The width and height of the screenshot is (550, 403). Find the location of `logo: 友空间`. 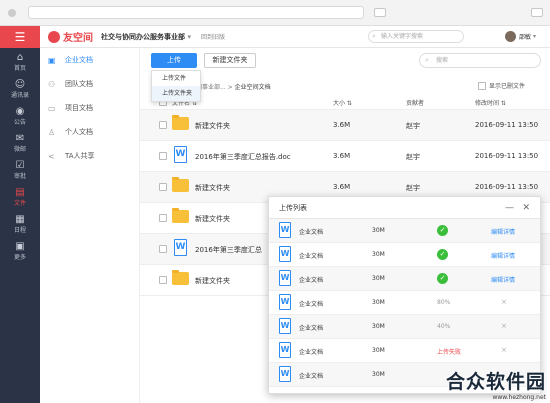

logo: 友空间 is located at coordinates (70, 36).